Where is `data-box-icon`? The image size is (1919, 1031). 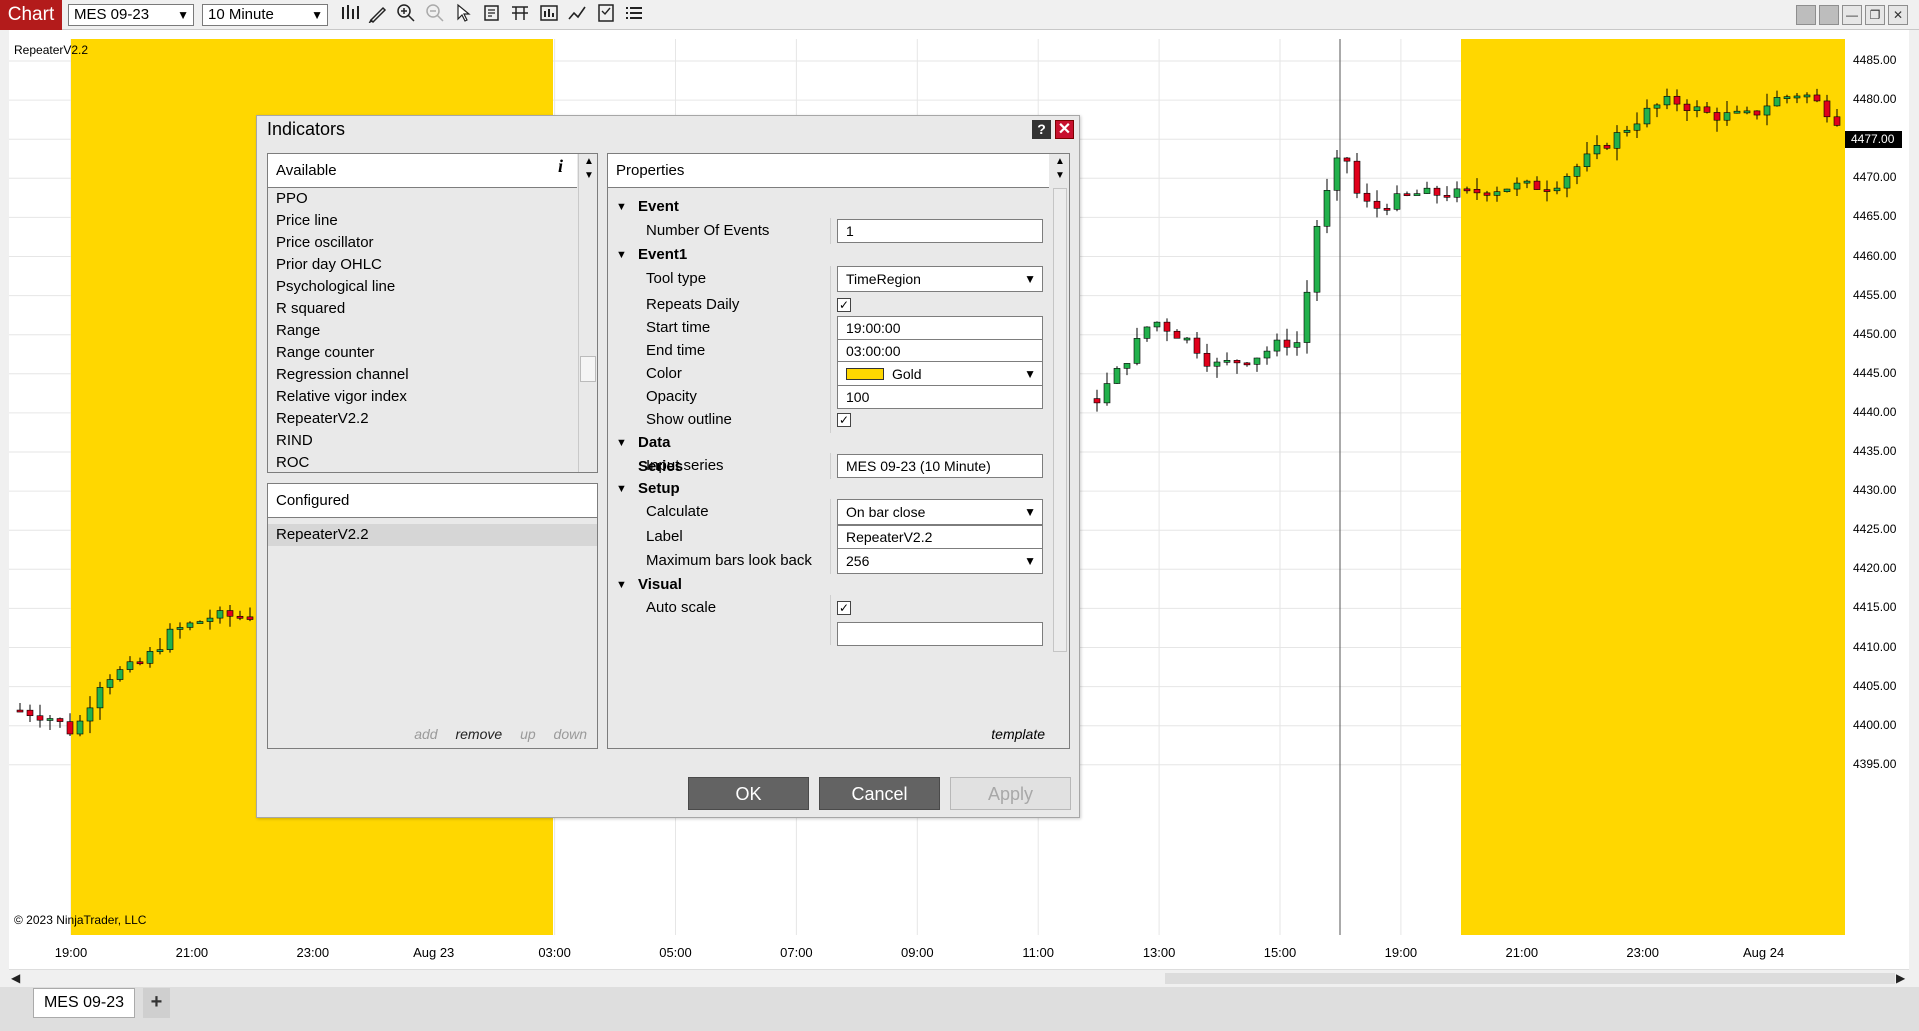 data-box-icon is located at coordinates (492, 15).